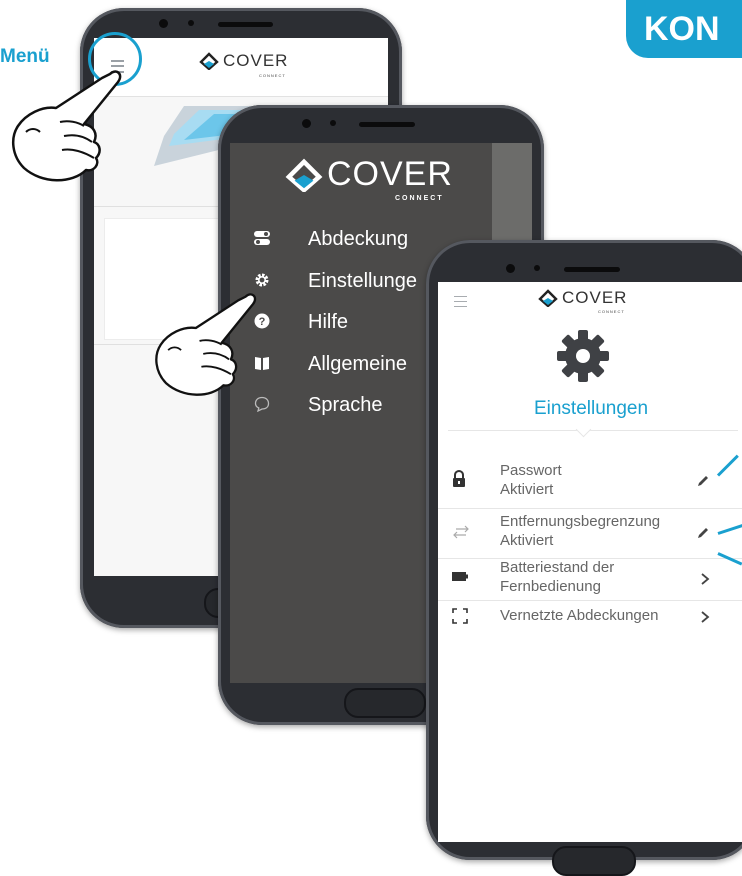  I want to click on drawer-item-allgemeine: Allgemeine, so click(357, 364).